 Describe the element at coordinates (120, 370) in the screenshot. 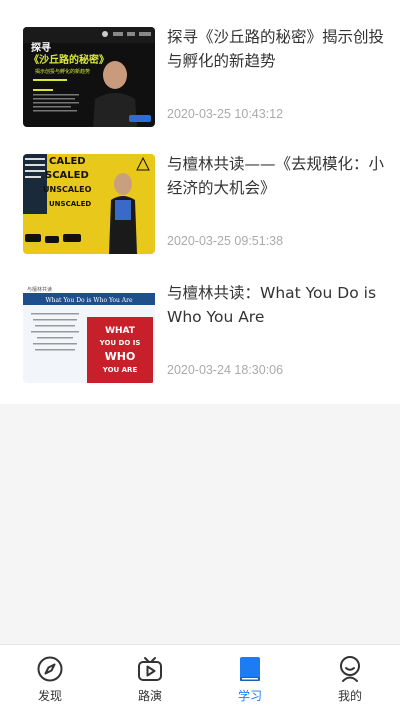

I see `thumb-text: YOU ARE` at that location.